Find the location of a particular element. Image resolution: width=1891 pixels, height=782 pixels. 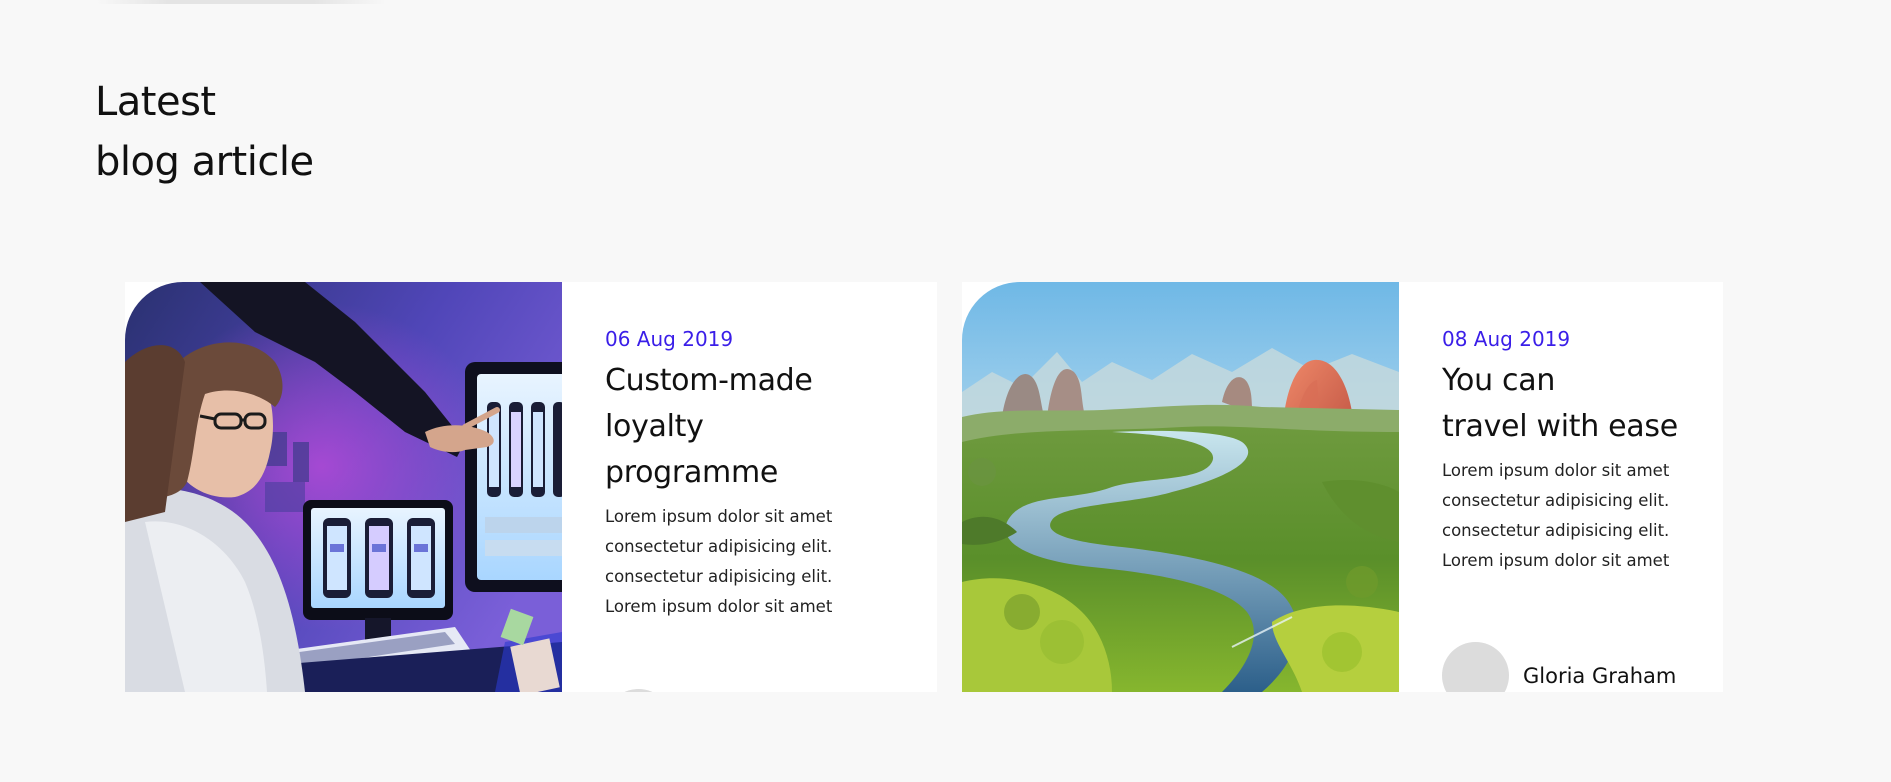

river-landscape-illustration is located at coordinates (1180, 487).